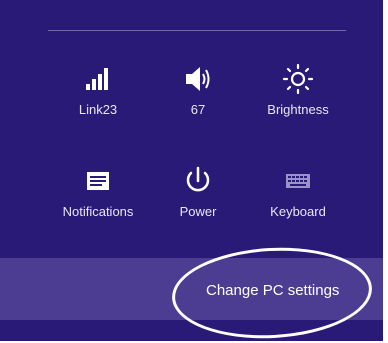  Describe the element at coordinates (98, 191) in the screenshot. I see `notifications-tile: Notifications` at that location.